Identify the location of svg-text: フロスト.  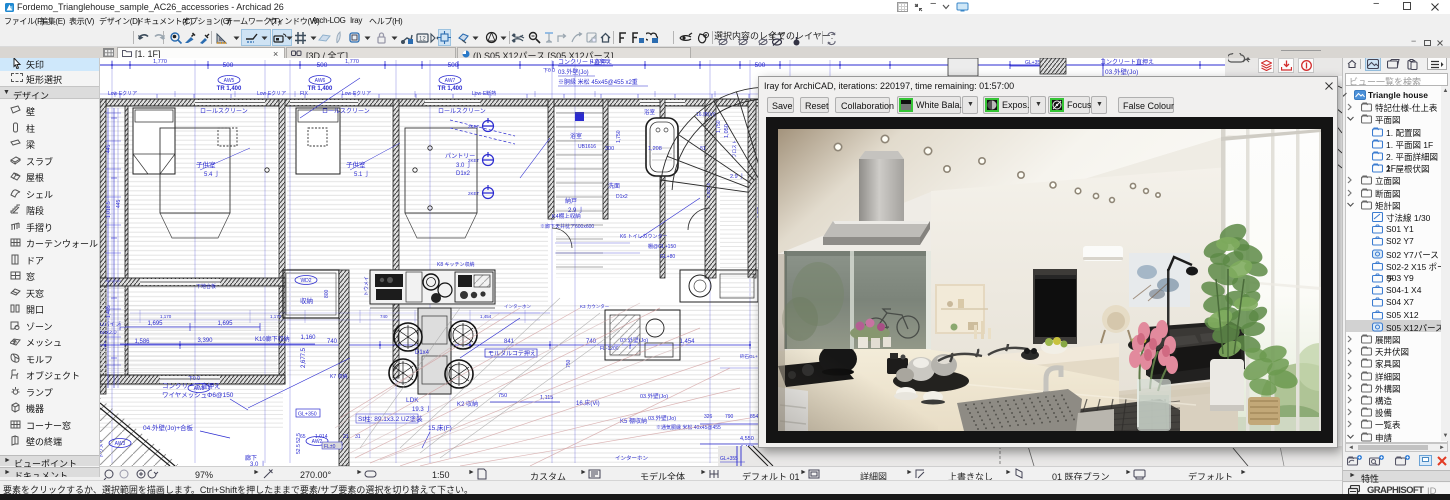
(734, 149).